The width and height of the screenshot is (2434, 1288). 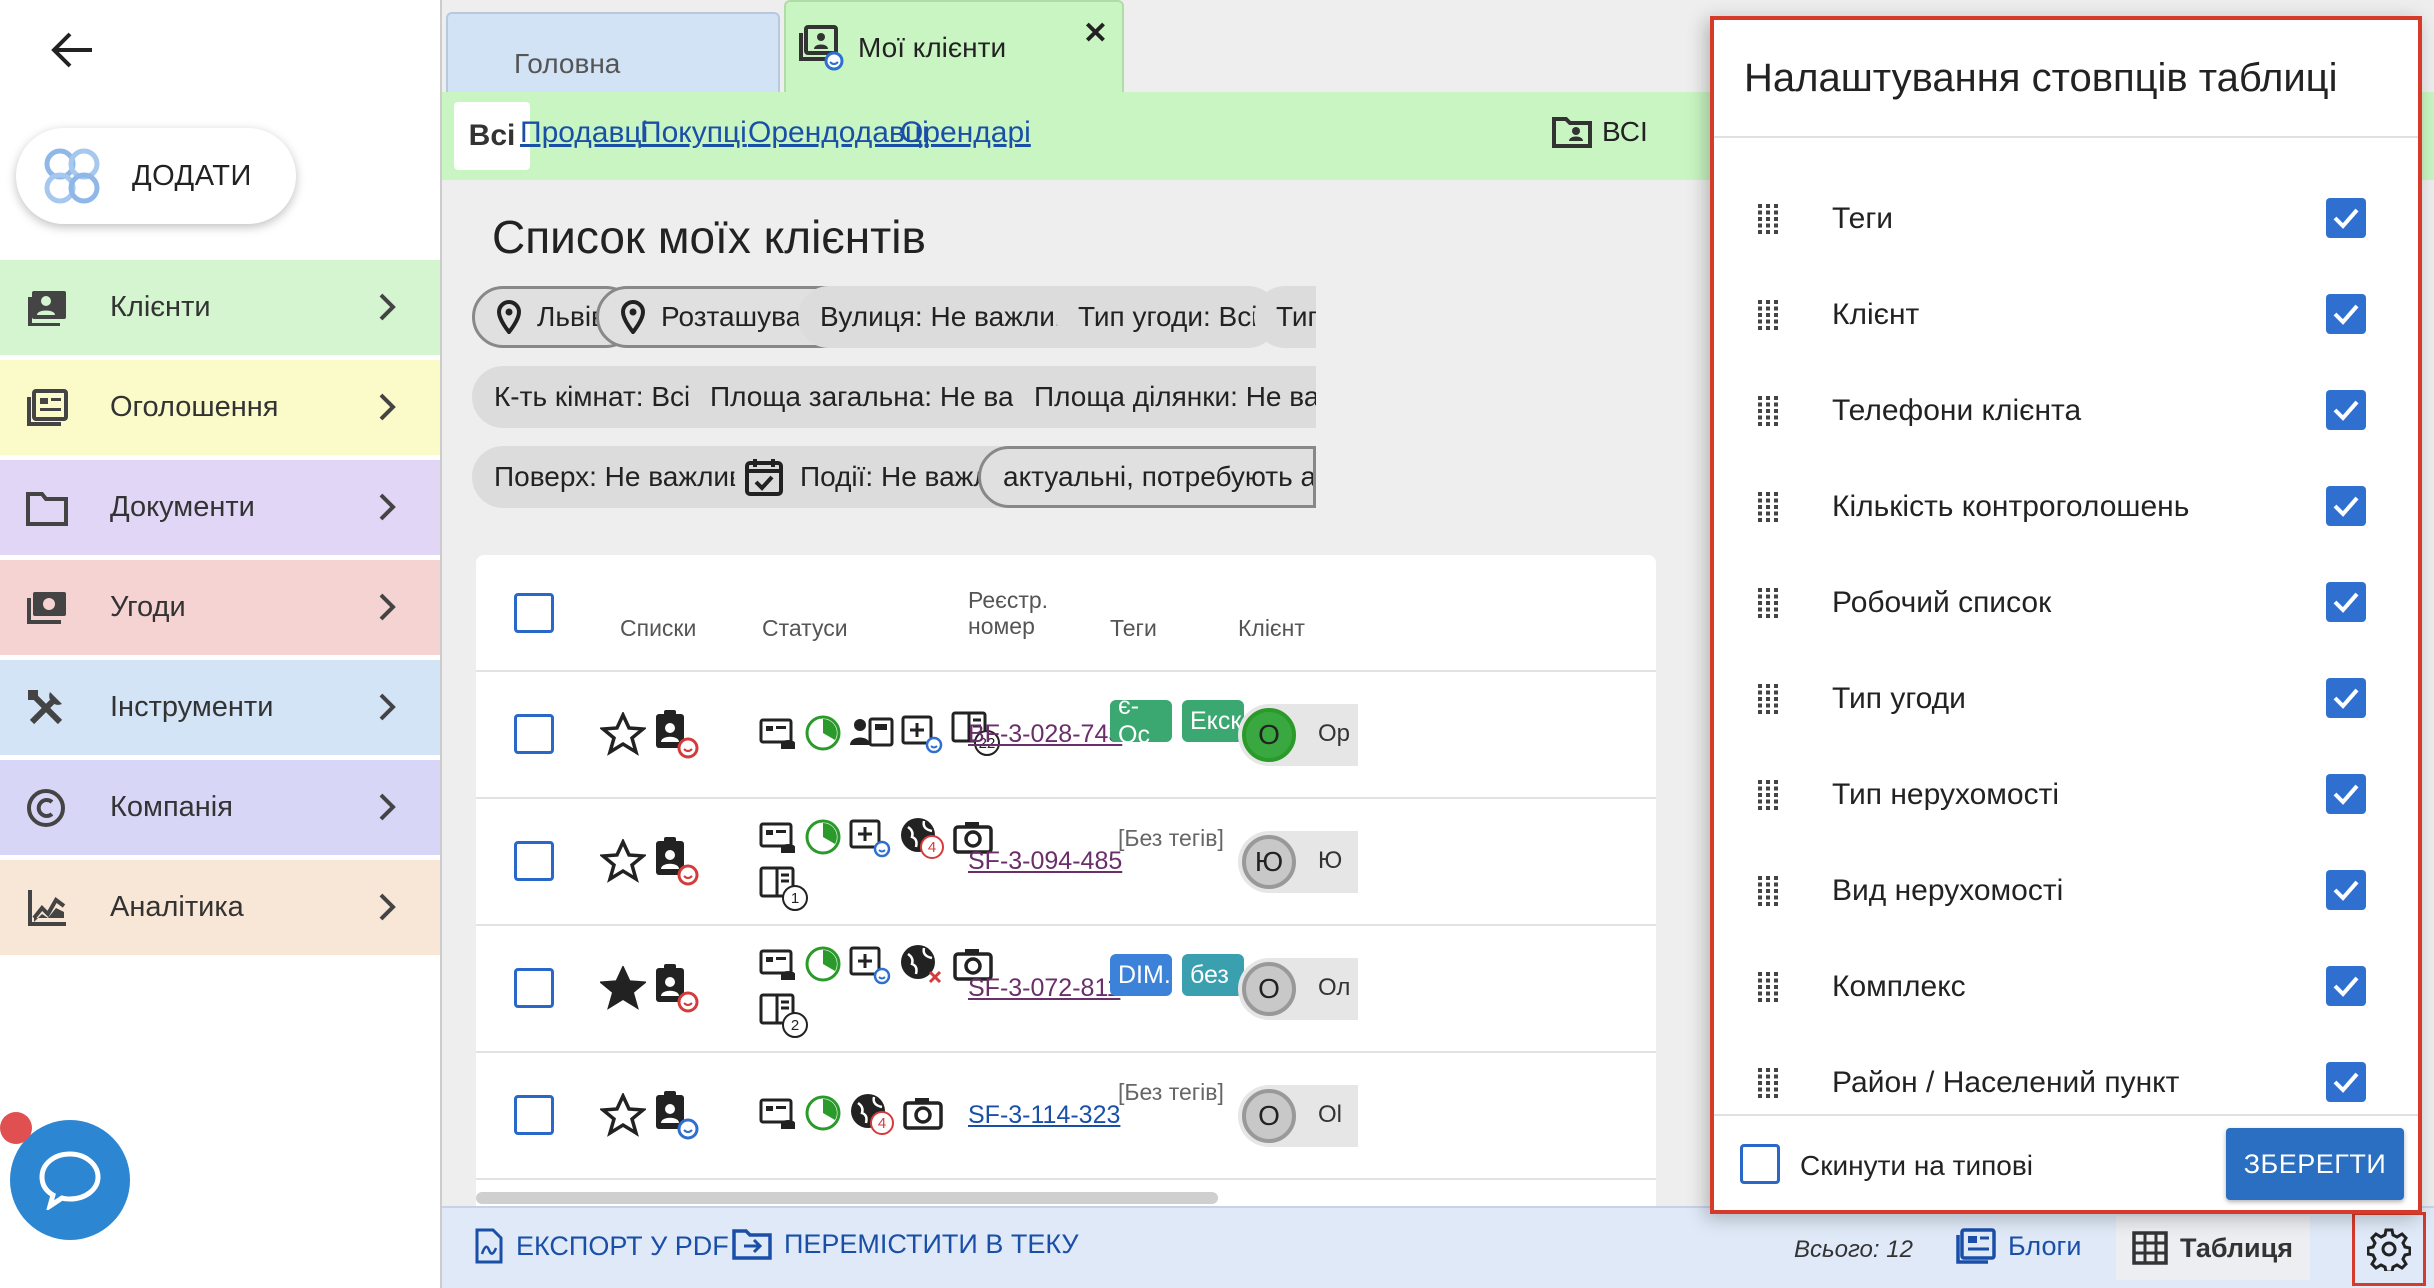 What do you see at coordinates (1141, 721) in the screenshot?
I see `tag-chip: є-Ос` at bounding box center [1141, 721].